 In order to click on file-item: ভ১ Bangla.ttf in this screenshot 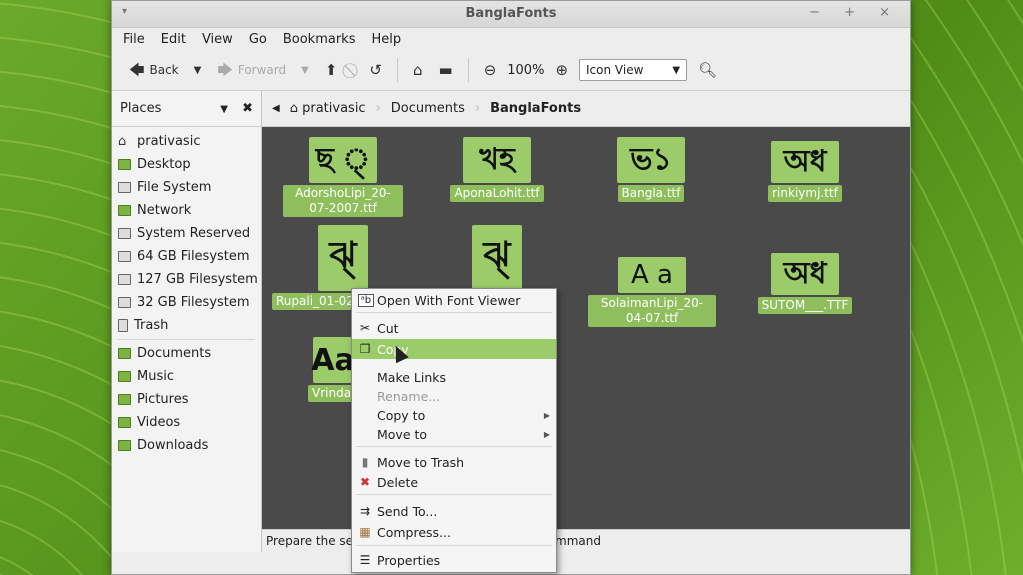, I will do `click(651, 169)`.